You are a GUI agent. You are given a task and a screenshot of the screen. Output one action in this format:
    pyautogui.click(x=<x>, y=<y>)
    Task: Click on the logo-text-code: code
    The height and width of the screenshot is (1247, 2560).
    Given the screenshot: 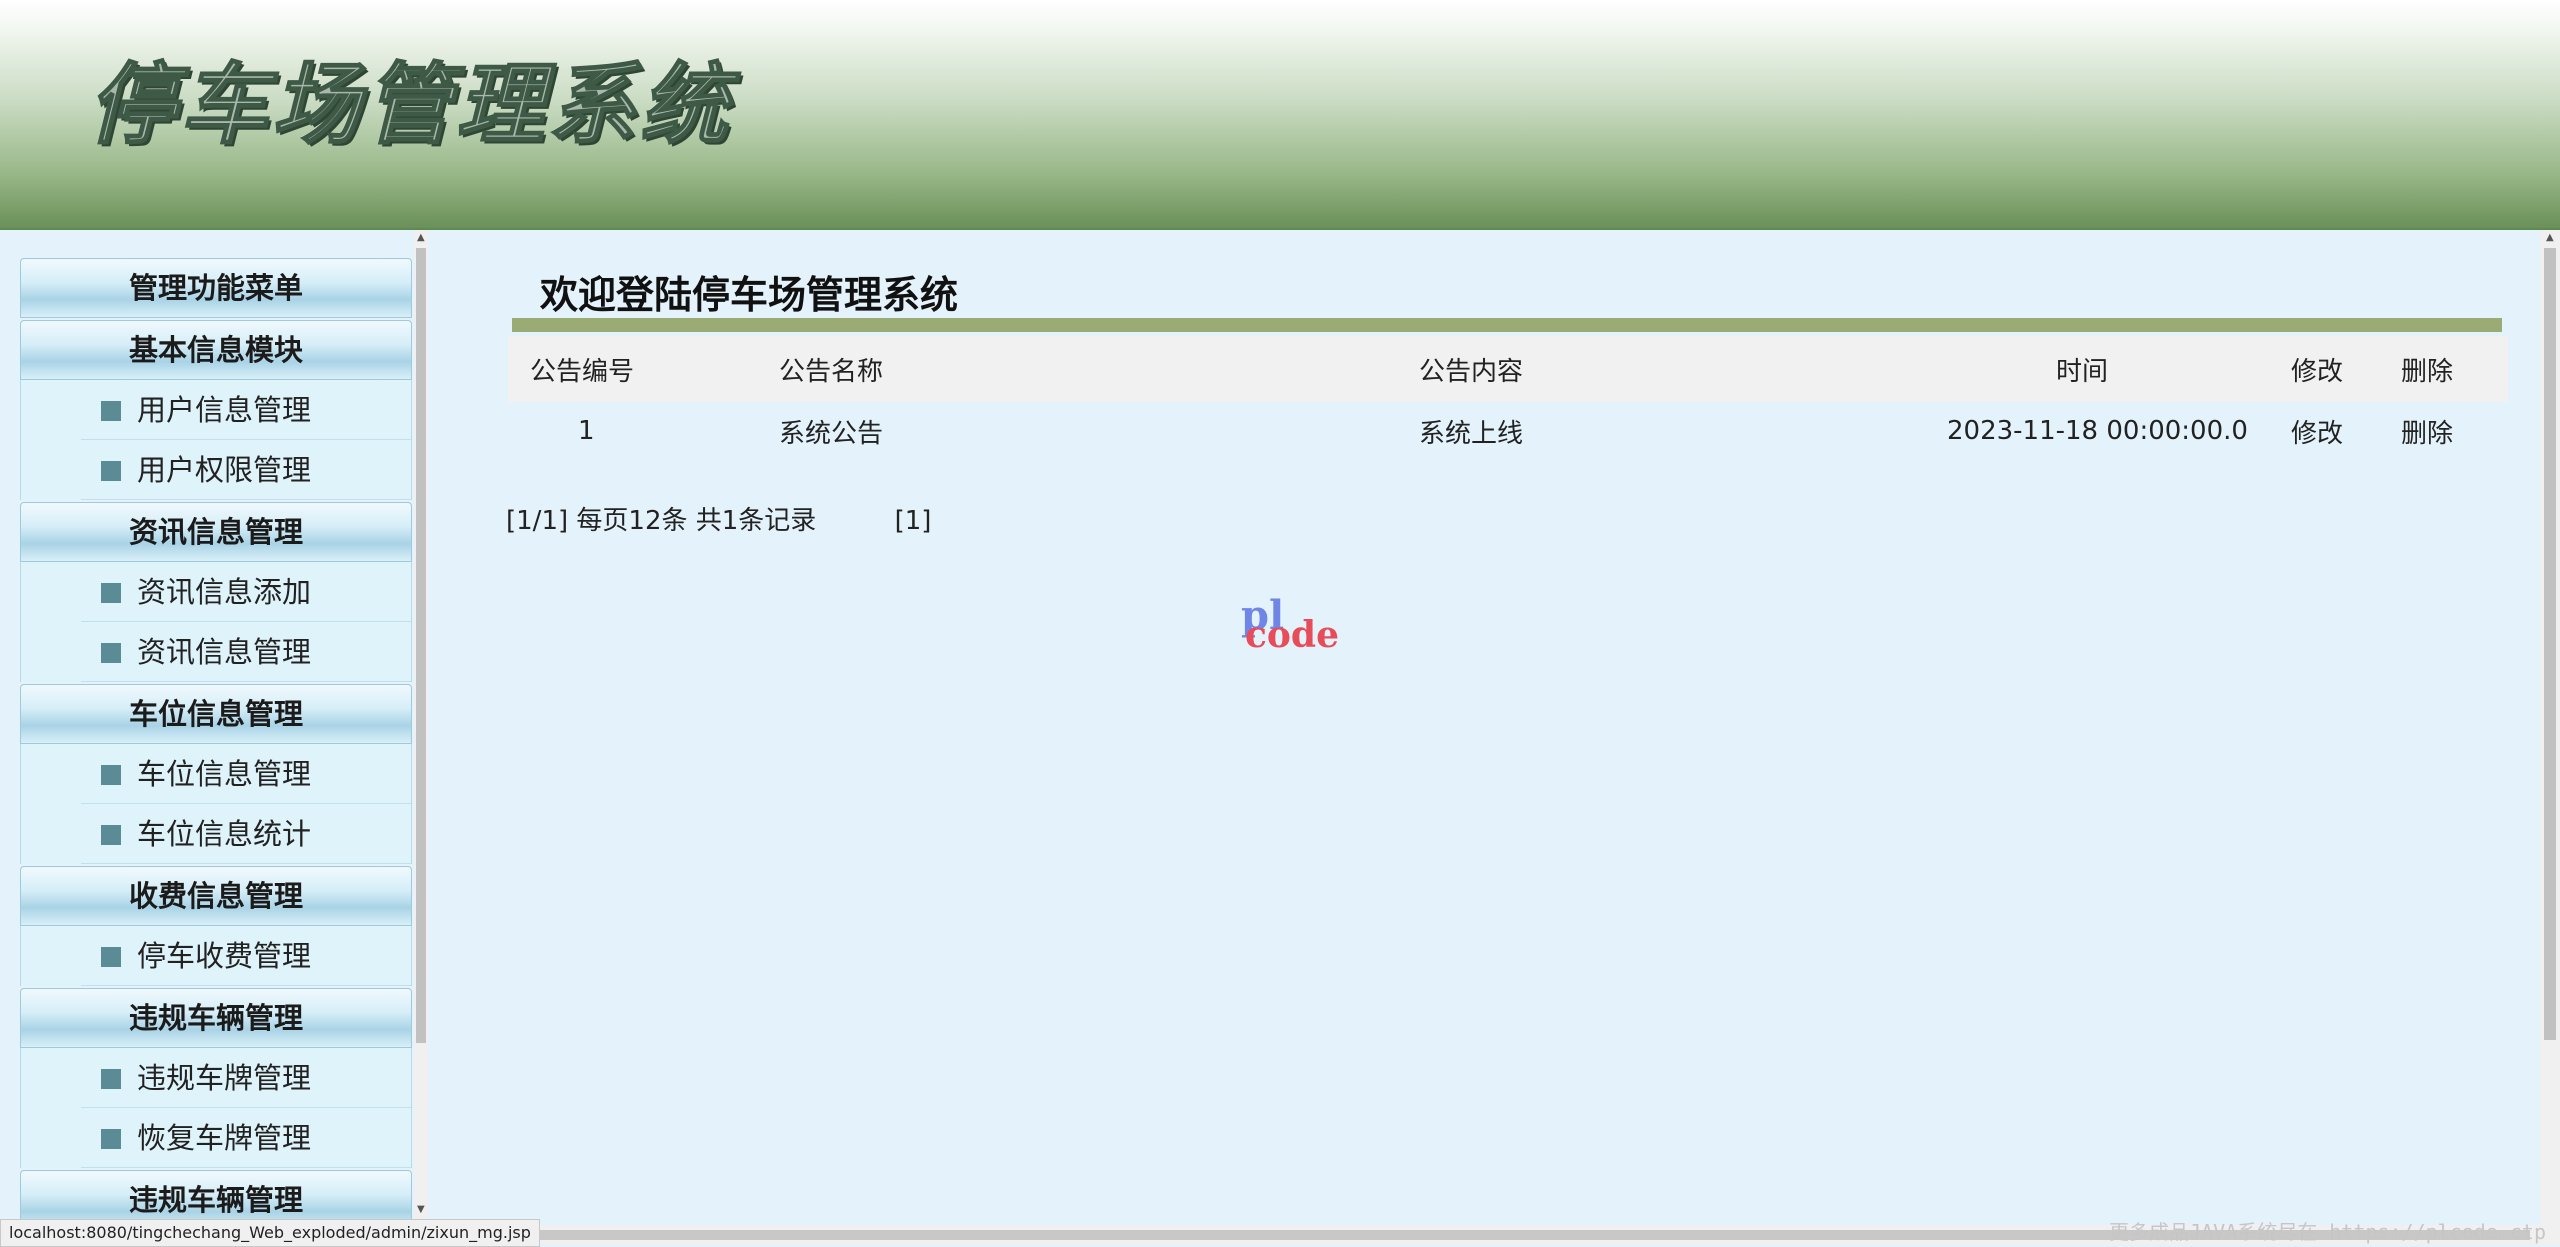 What is the action you would take?
    pyautogui.click(x=1292, y=635)
    